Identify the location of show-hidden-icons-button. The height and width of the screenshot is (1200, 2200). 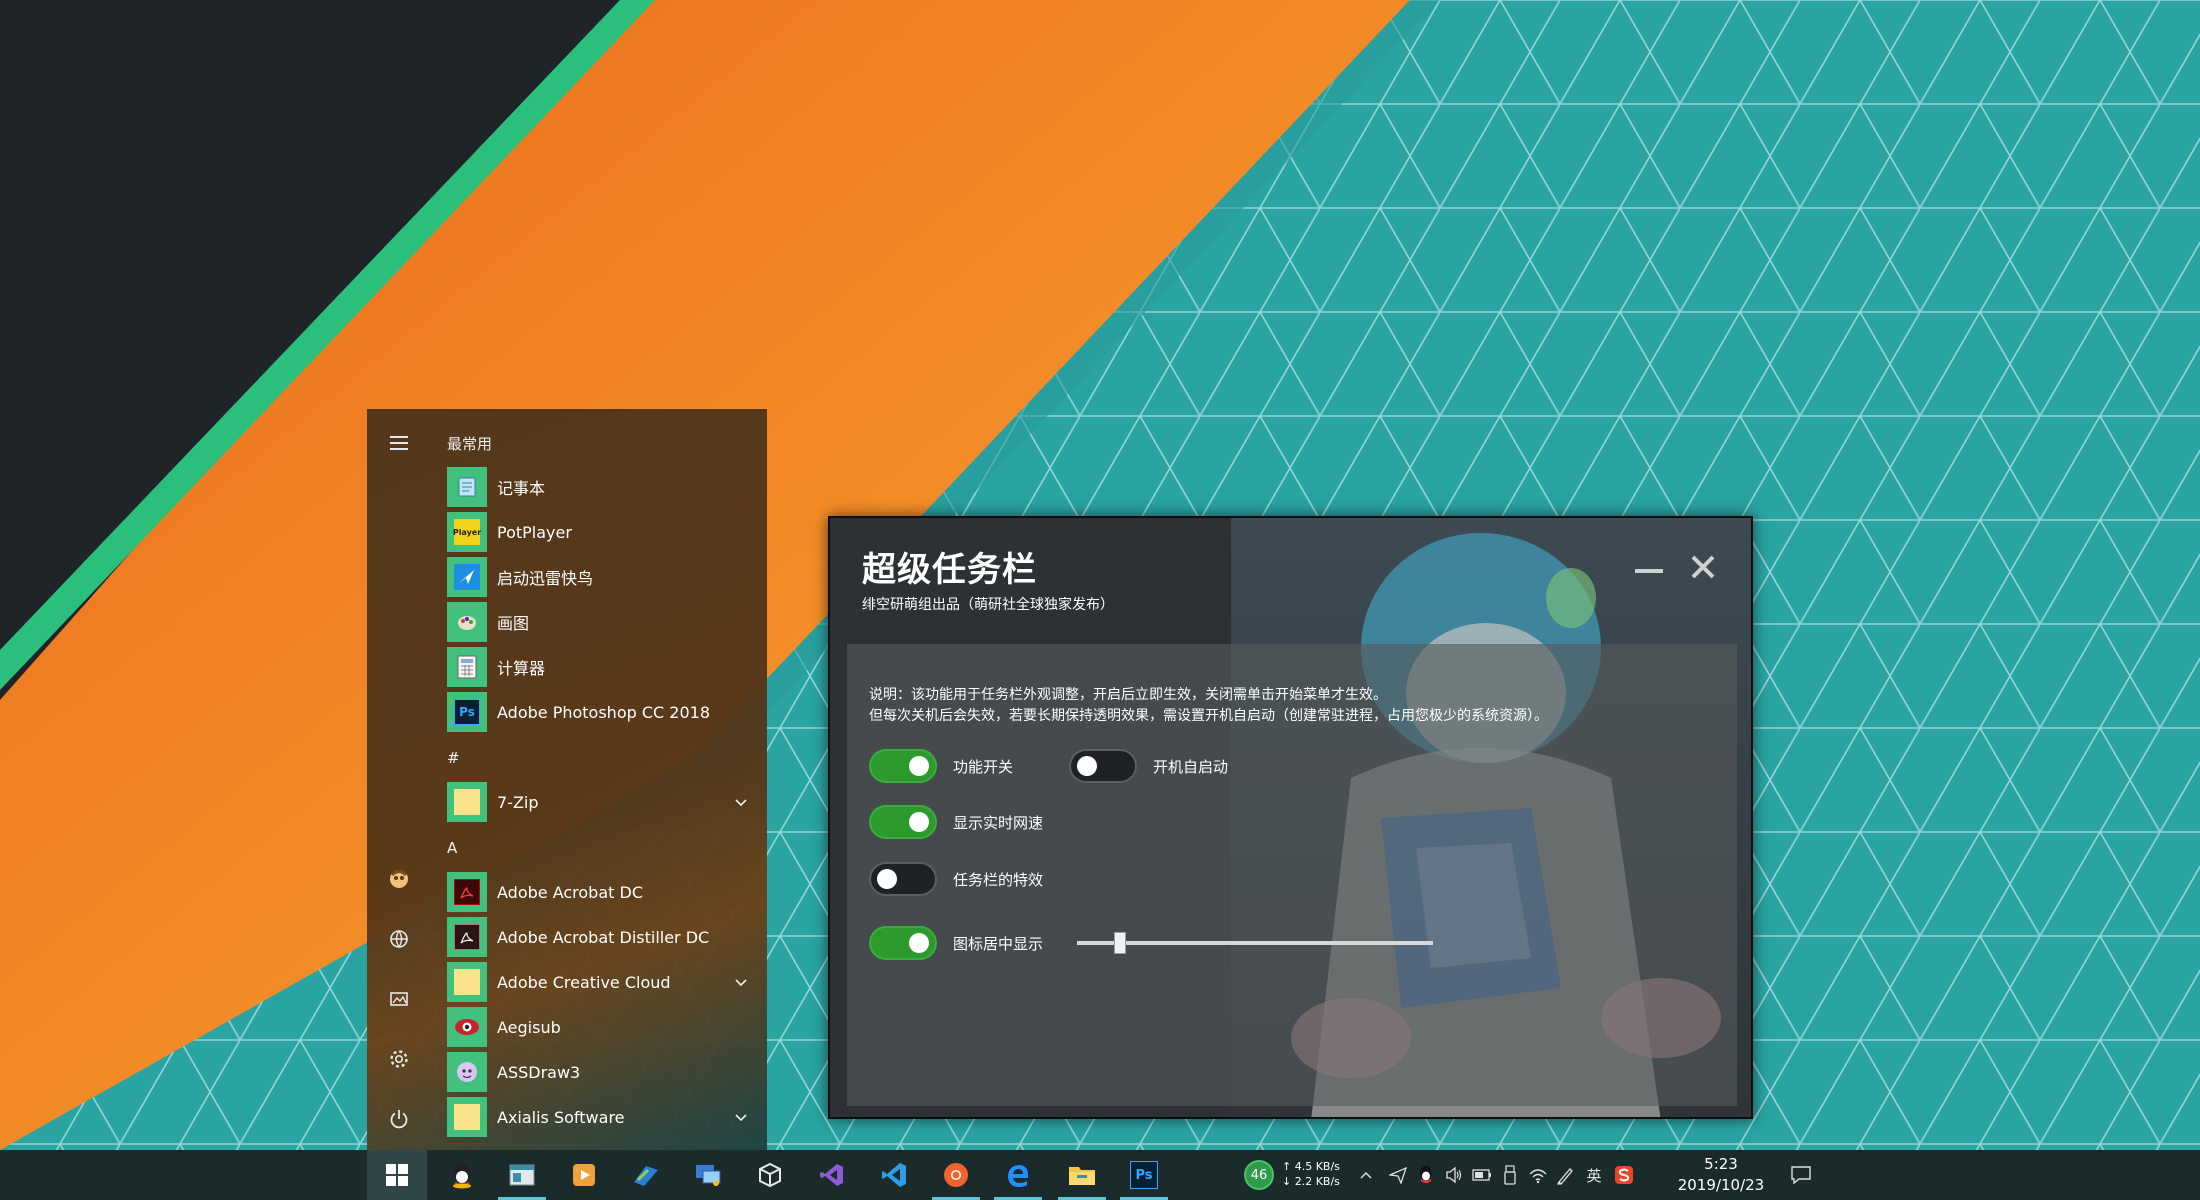
(1366, 1175).